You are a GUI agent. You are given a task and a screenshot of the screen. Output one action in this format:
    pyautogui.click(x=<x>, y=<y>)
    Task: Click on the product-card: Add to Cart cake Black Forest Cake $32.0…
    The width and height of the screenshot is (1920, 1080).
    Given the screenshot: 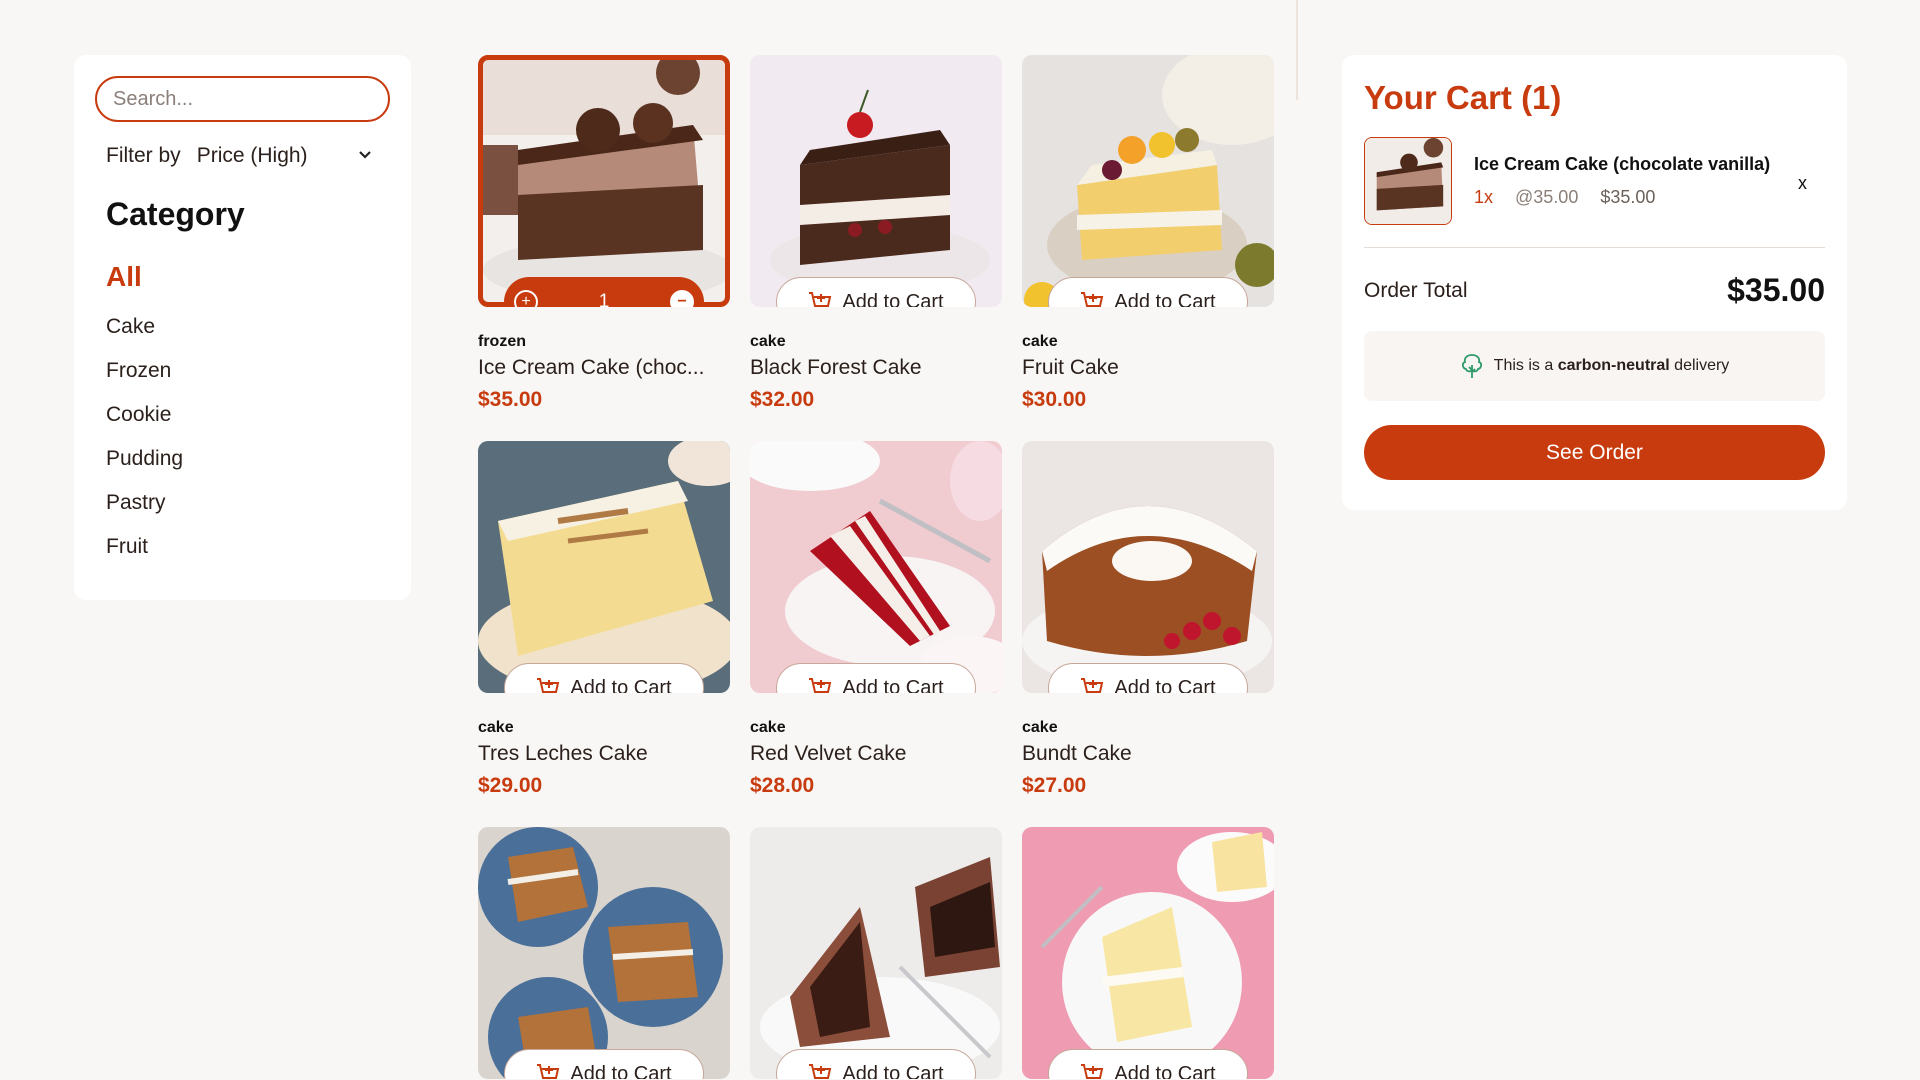 What is the action you would take?
    pyautogui.click(x=876, y=233)
    